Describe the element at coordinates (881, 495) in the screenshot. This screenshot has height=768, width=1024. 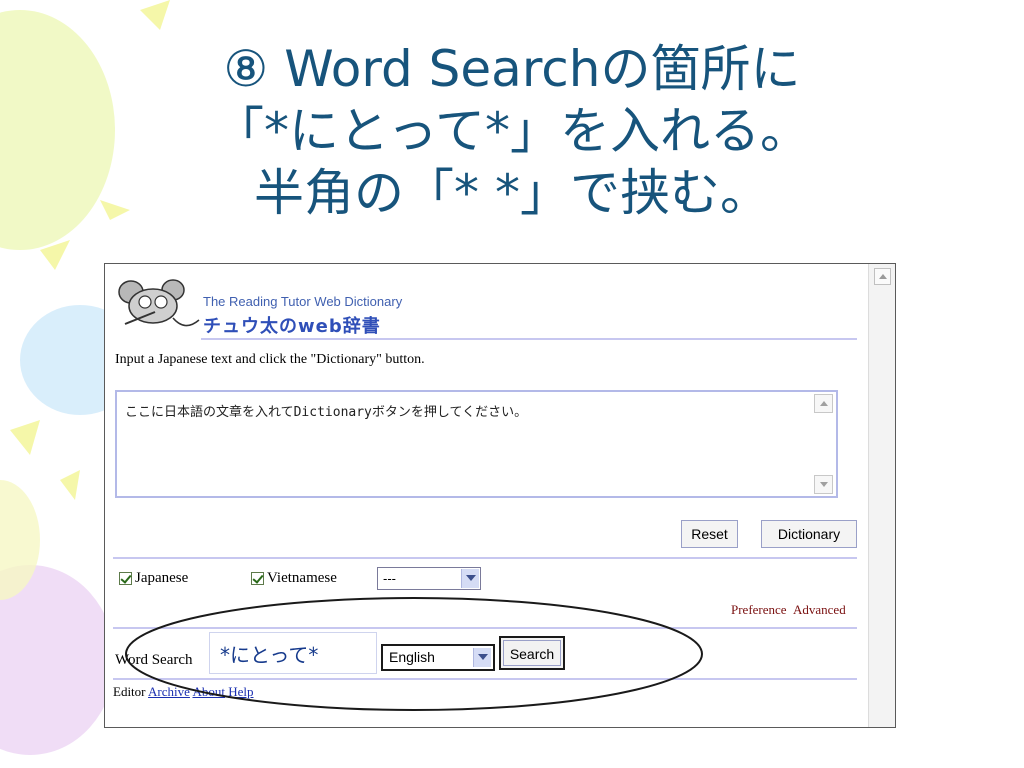
I see `page-scrollbar` at that location.